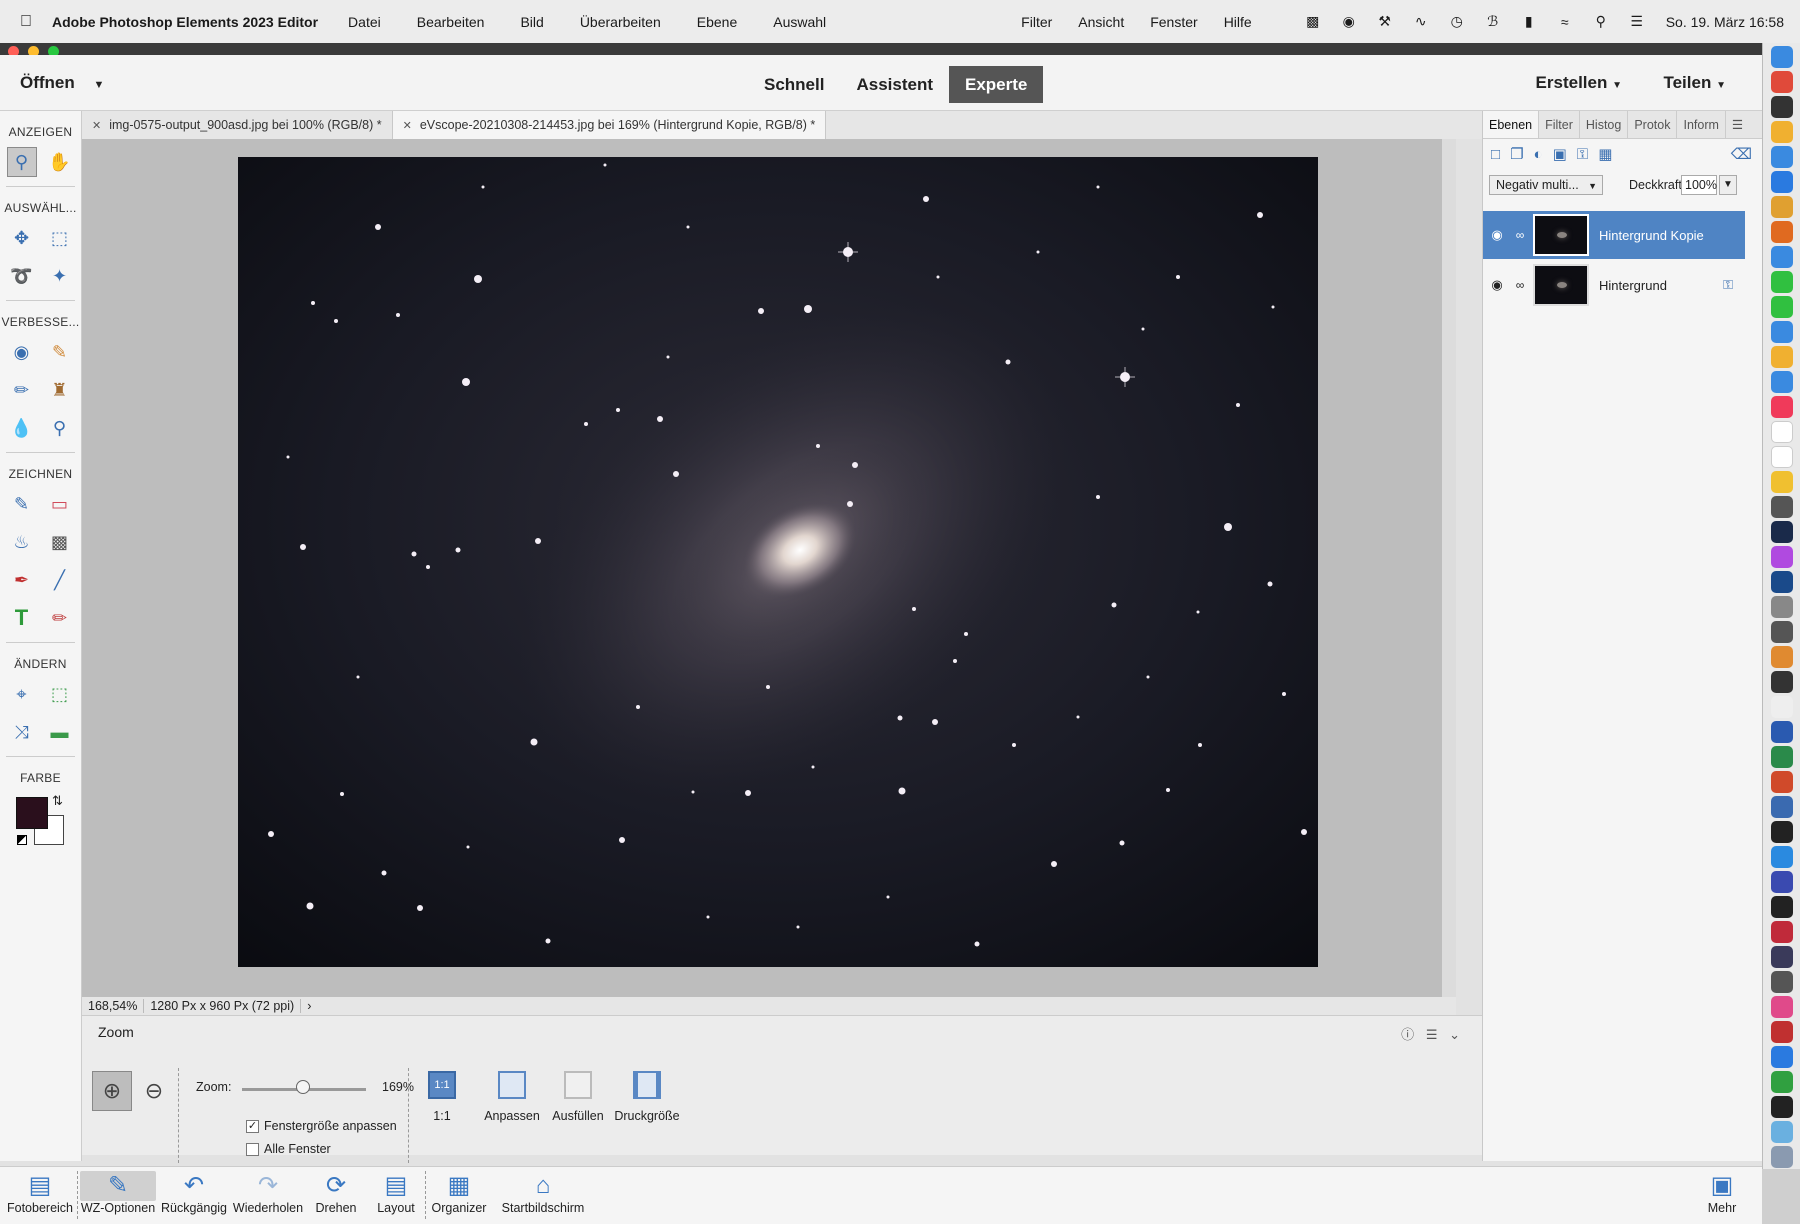 This screenshot has width=1800, height=1224. I want to click on paint-bucket-tool-icon: ♨, so click(22, 542).